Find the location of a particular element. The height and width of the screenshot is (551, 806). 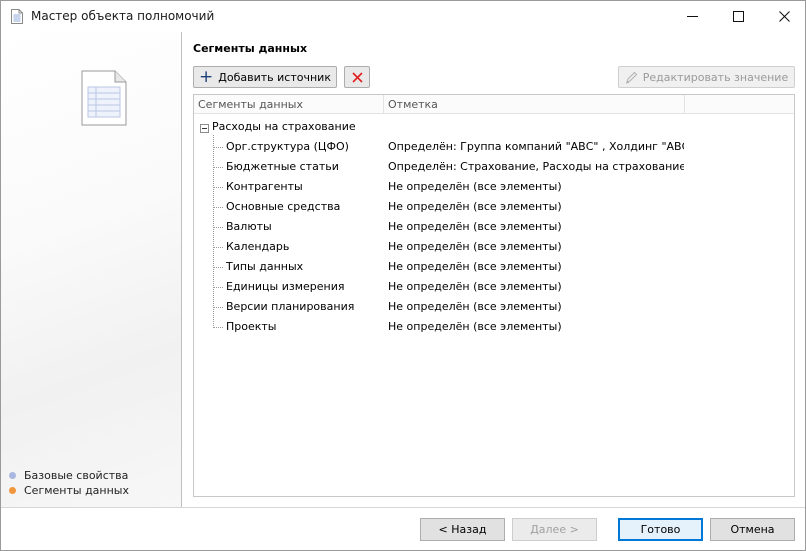

segment-name: Типы данных is located at coordinates (265, 266).